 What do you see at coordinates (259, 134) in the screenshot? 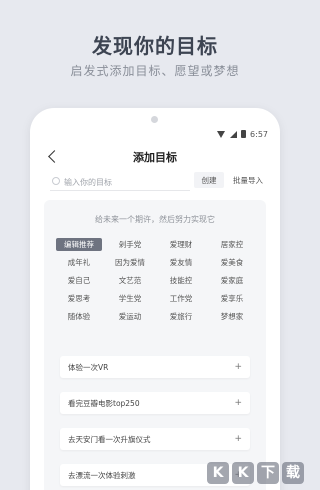
I see `status-time: 6:57` at bounding box center [259, 134].